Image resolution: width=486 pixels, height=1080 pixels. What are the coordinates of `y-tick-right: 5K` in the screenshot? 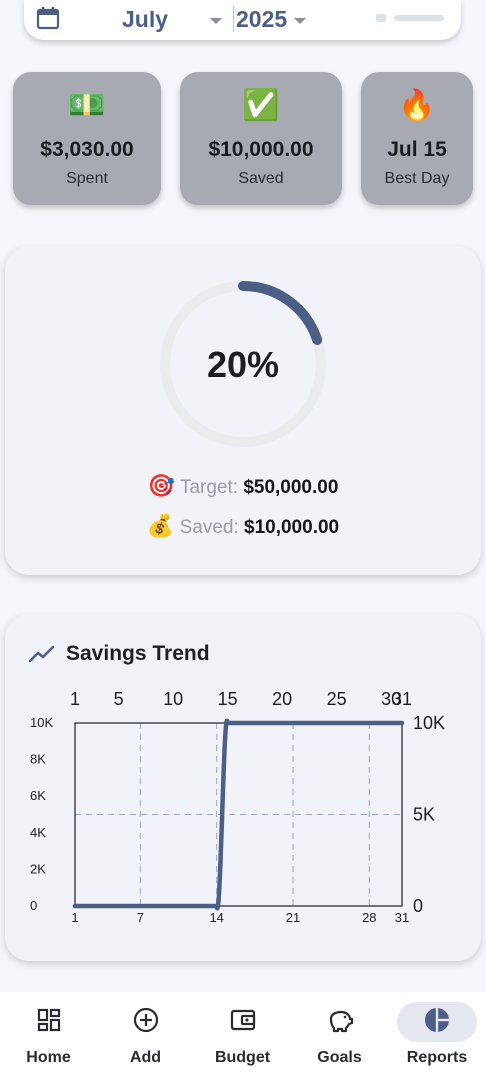 It's located at (424, 815).